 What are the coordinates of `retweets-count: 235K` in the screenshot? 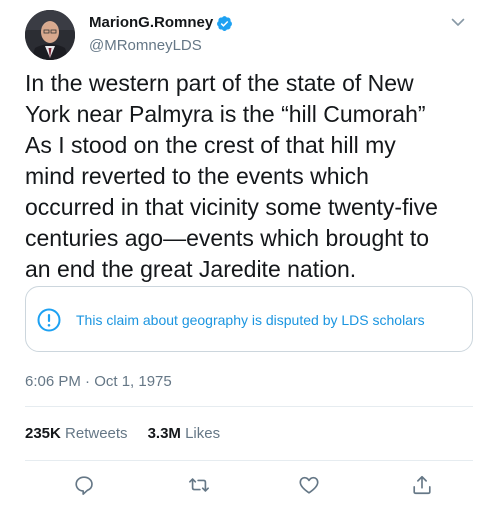 It's located at (43, 433).